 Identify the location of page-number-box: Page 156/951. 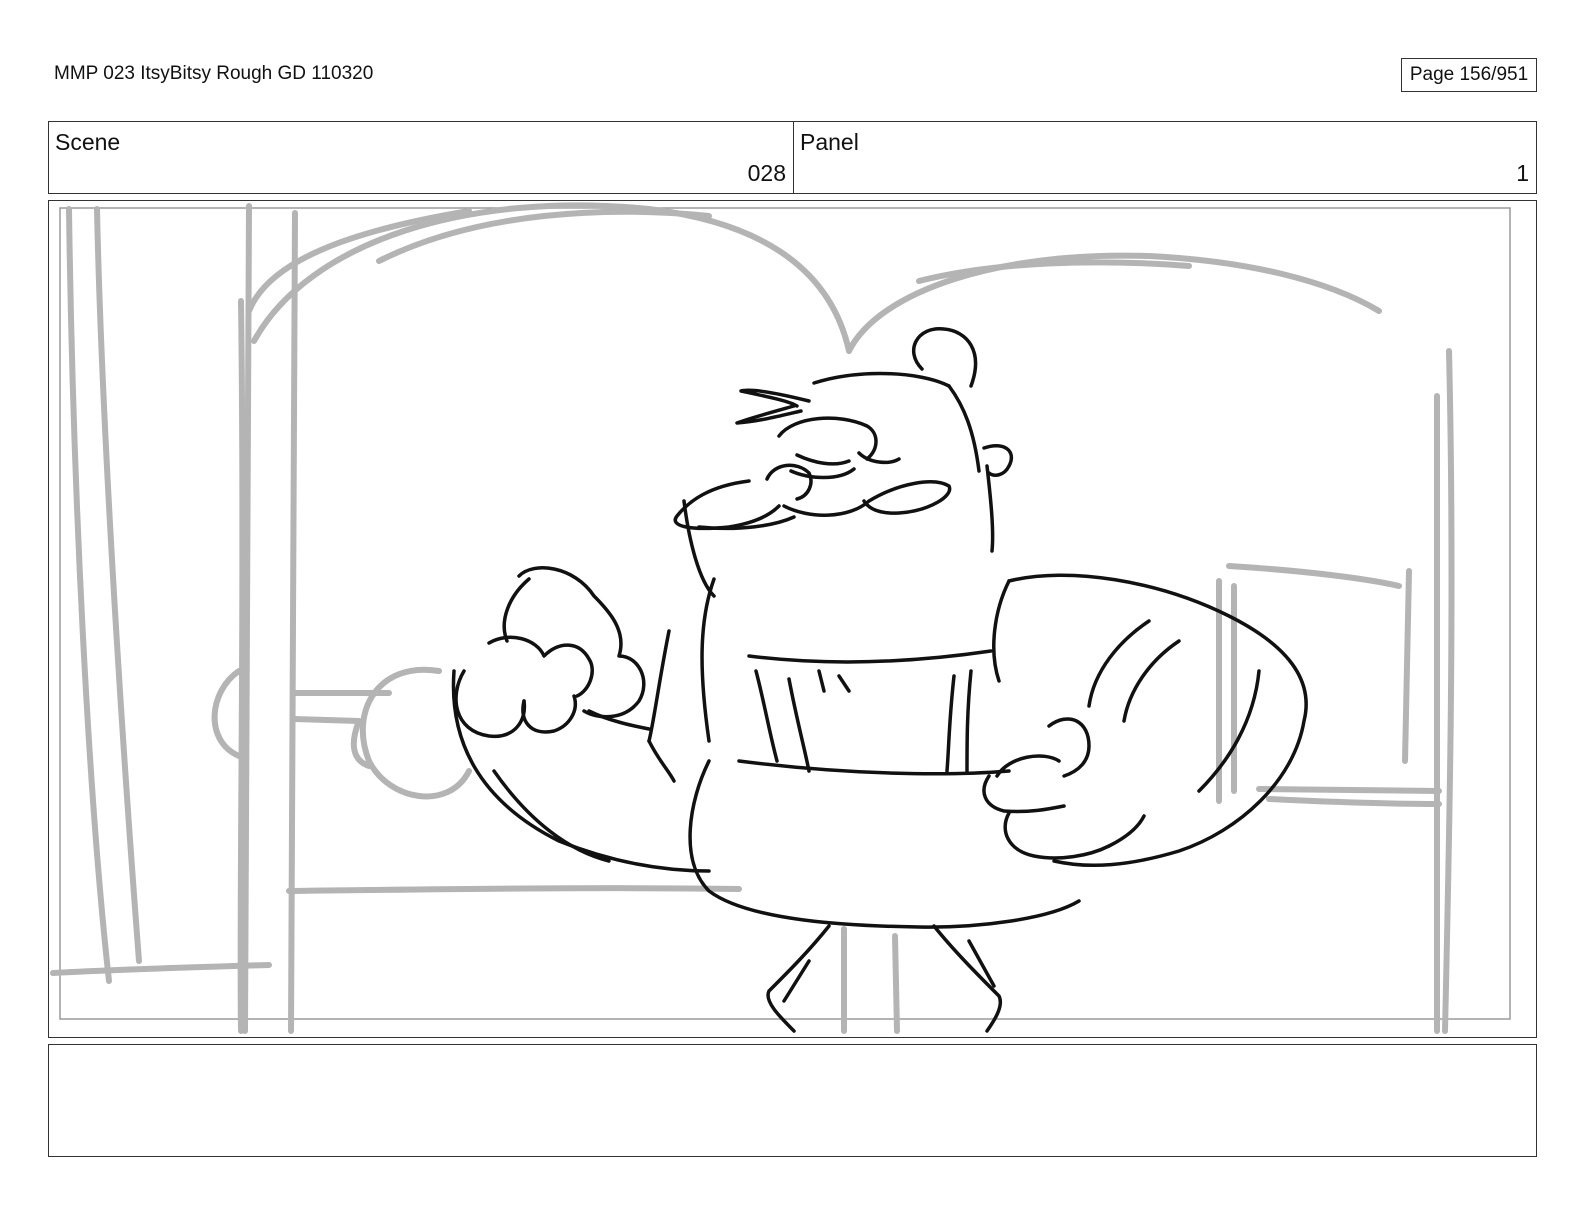
(1469, 75).